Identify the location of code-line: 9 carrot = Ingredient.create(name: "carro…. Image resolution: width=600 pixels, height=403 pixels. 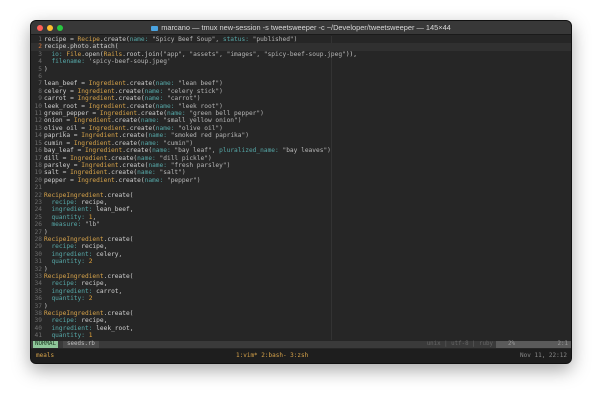
(301, 98).